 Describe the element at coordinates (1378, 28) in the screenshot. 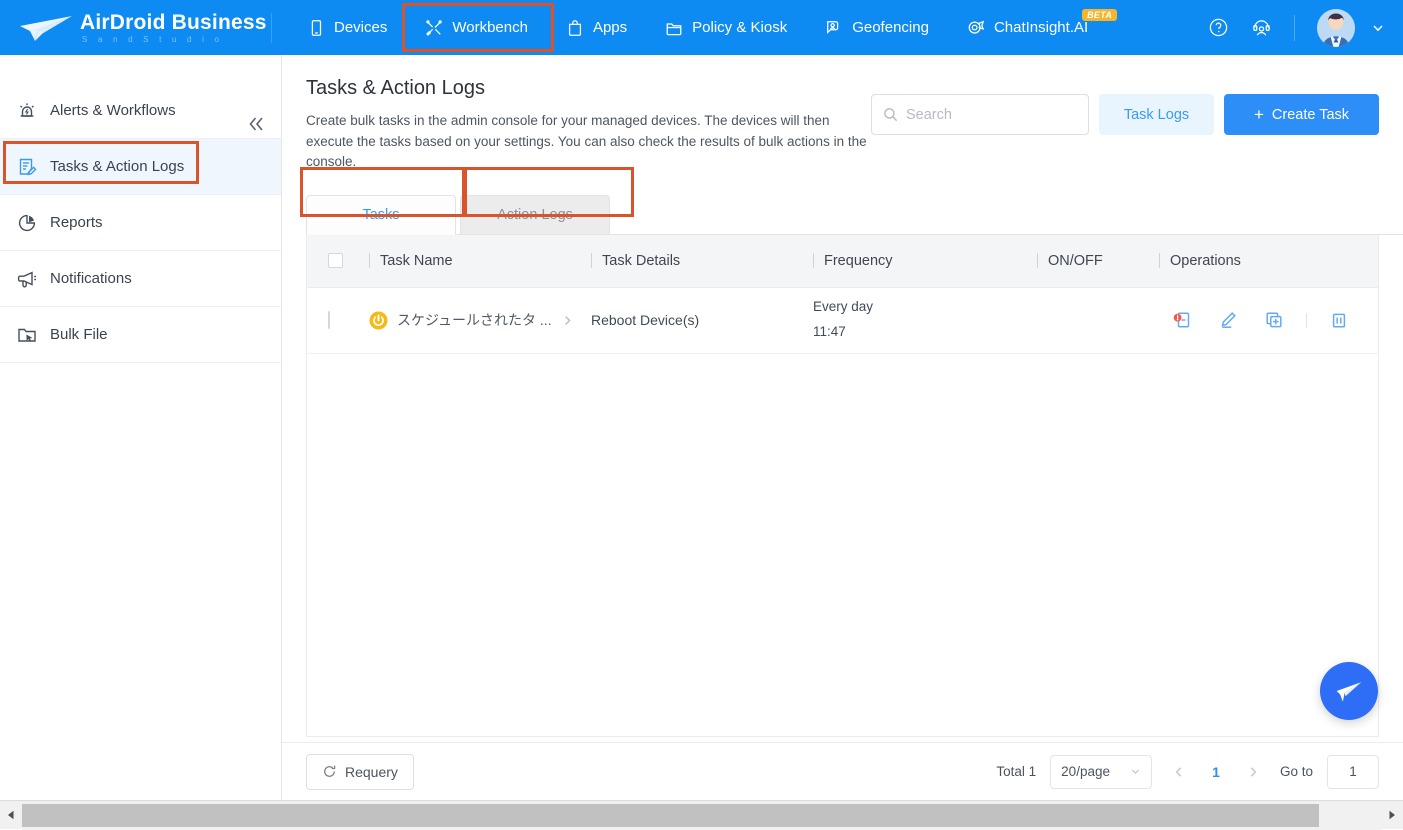

I see `chevron-down-icon` at that location.